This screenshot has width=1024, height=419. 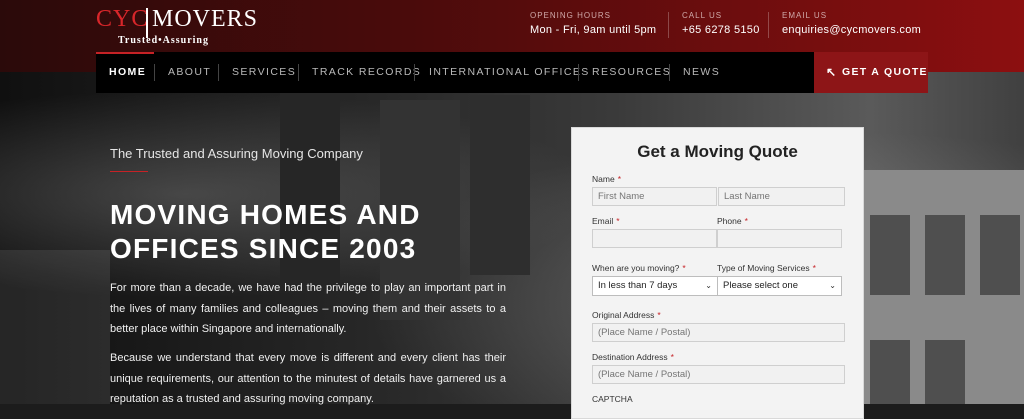 I want to click on nav-item-track-records: TRACK RECORDS, so click(x=366, y=72).